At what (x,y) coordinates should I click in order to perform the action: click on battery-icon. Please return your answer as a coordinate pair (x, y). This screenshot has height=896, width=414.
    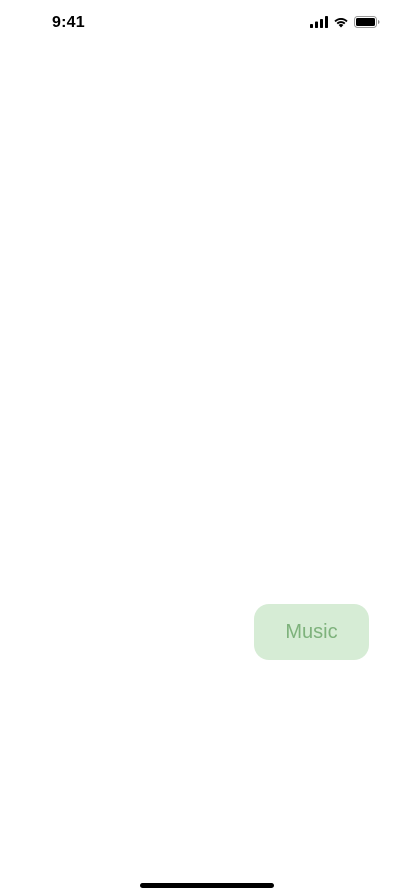
    Looking at the image, I should click on (367, 22).